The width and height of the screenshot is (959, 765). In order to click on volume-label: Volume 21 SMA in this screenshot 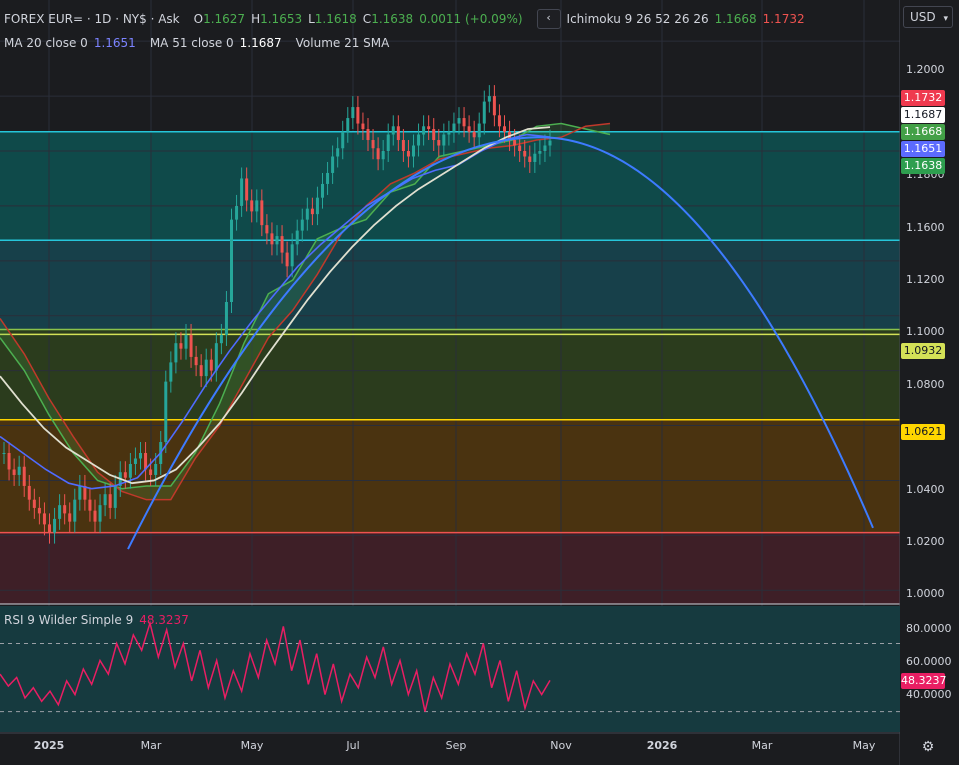, I will do `click(343, 43)`.